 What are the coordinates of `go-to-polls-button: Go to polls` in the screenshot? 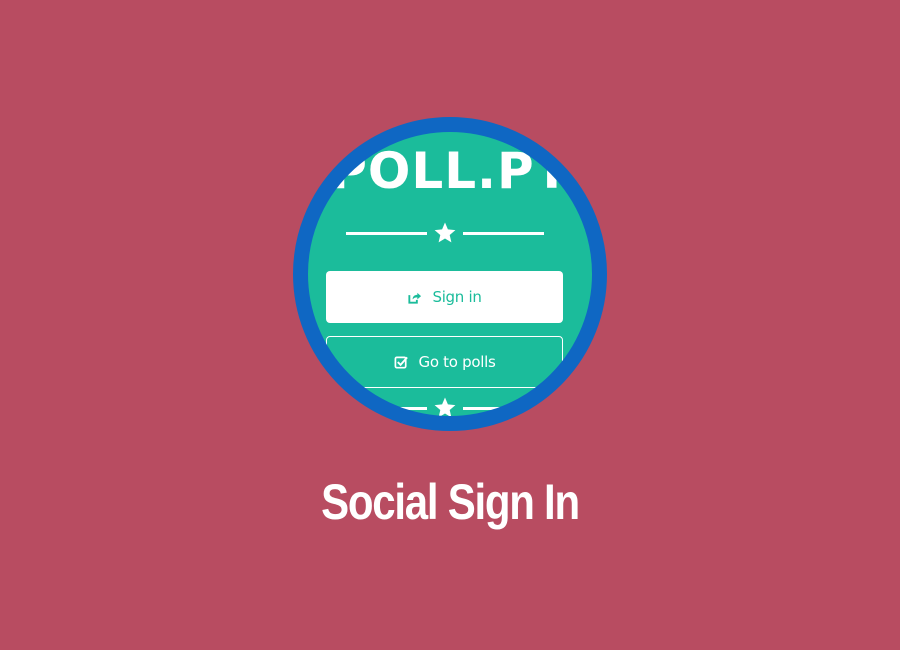 It's located at (444, 362).